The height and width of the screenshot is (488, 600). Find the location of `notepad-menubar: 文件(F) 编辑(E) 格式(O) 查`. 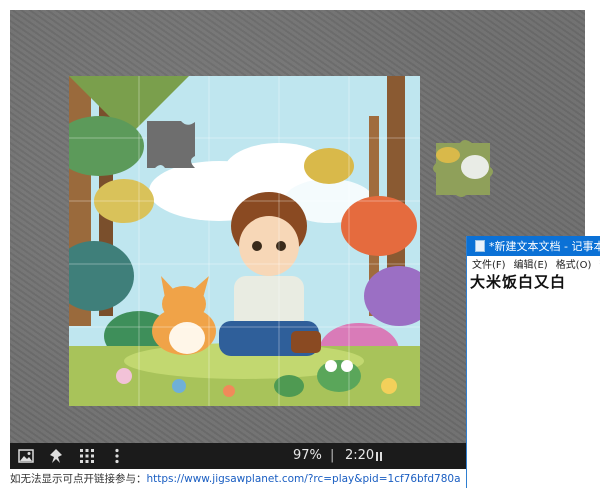

notepad-menubar: 文件(F) 编辑(E) 格式(O) 查 is located at coordinates (533, 263).